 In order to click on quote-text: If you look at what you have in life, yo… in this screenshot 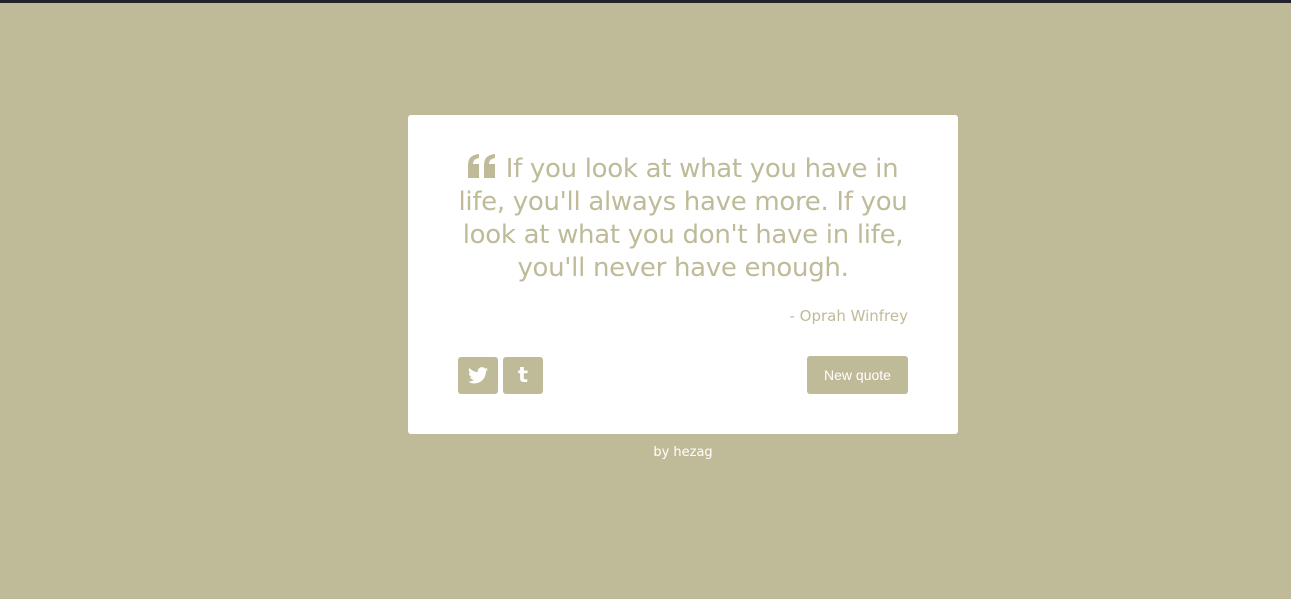, I will do `click(683, 218)`.